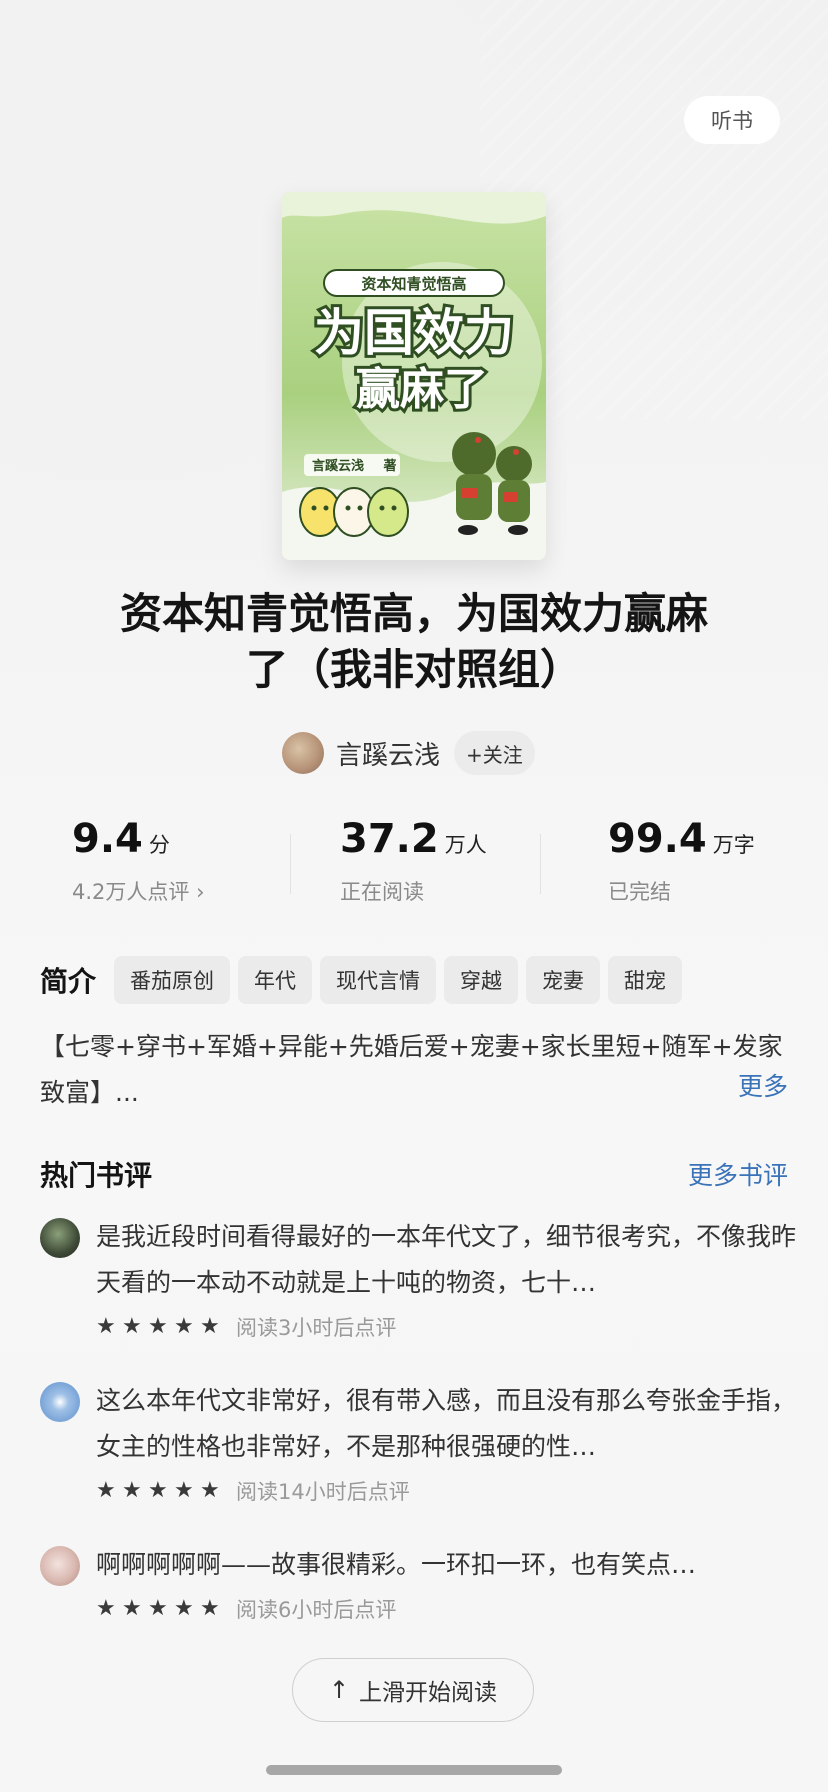 The image size is (828, 1792). Describe the element at coordinates (378, 980) in the screenshot. I see `tag-chip: 现代言情` at that location.